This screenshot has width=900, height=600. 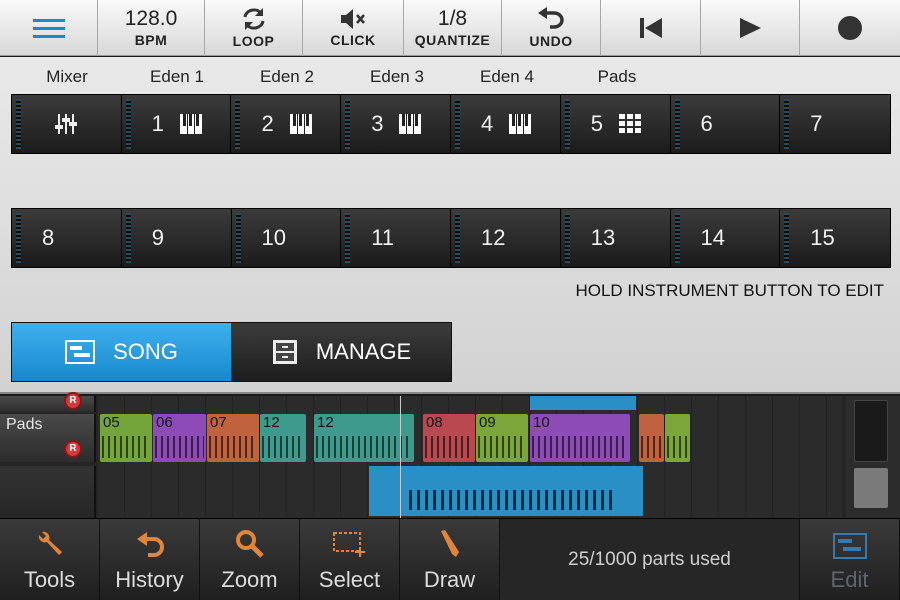 I want to click on top-toolbar: 128.0 BPM LOOP CLICK 1/8 QUANTIZE UNDO, so click(x=450, y=28).